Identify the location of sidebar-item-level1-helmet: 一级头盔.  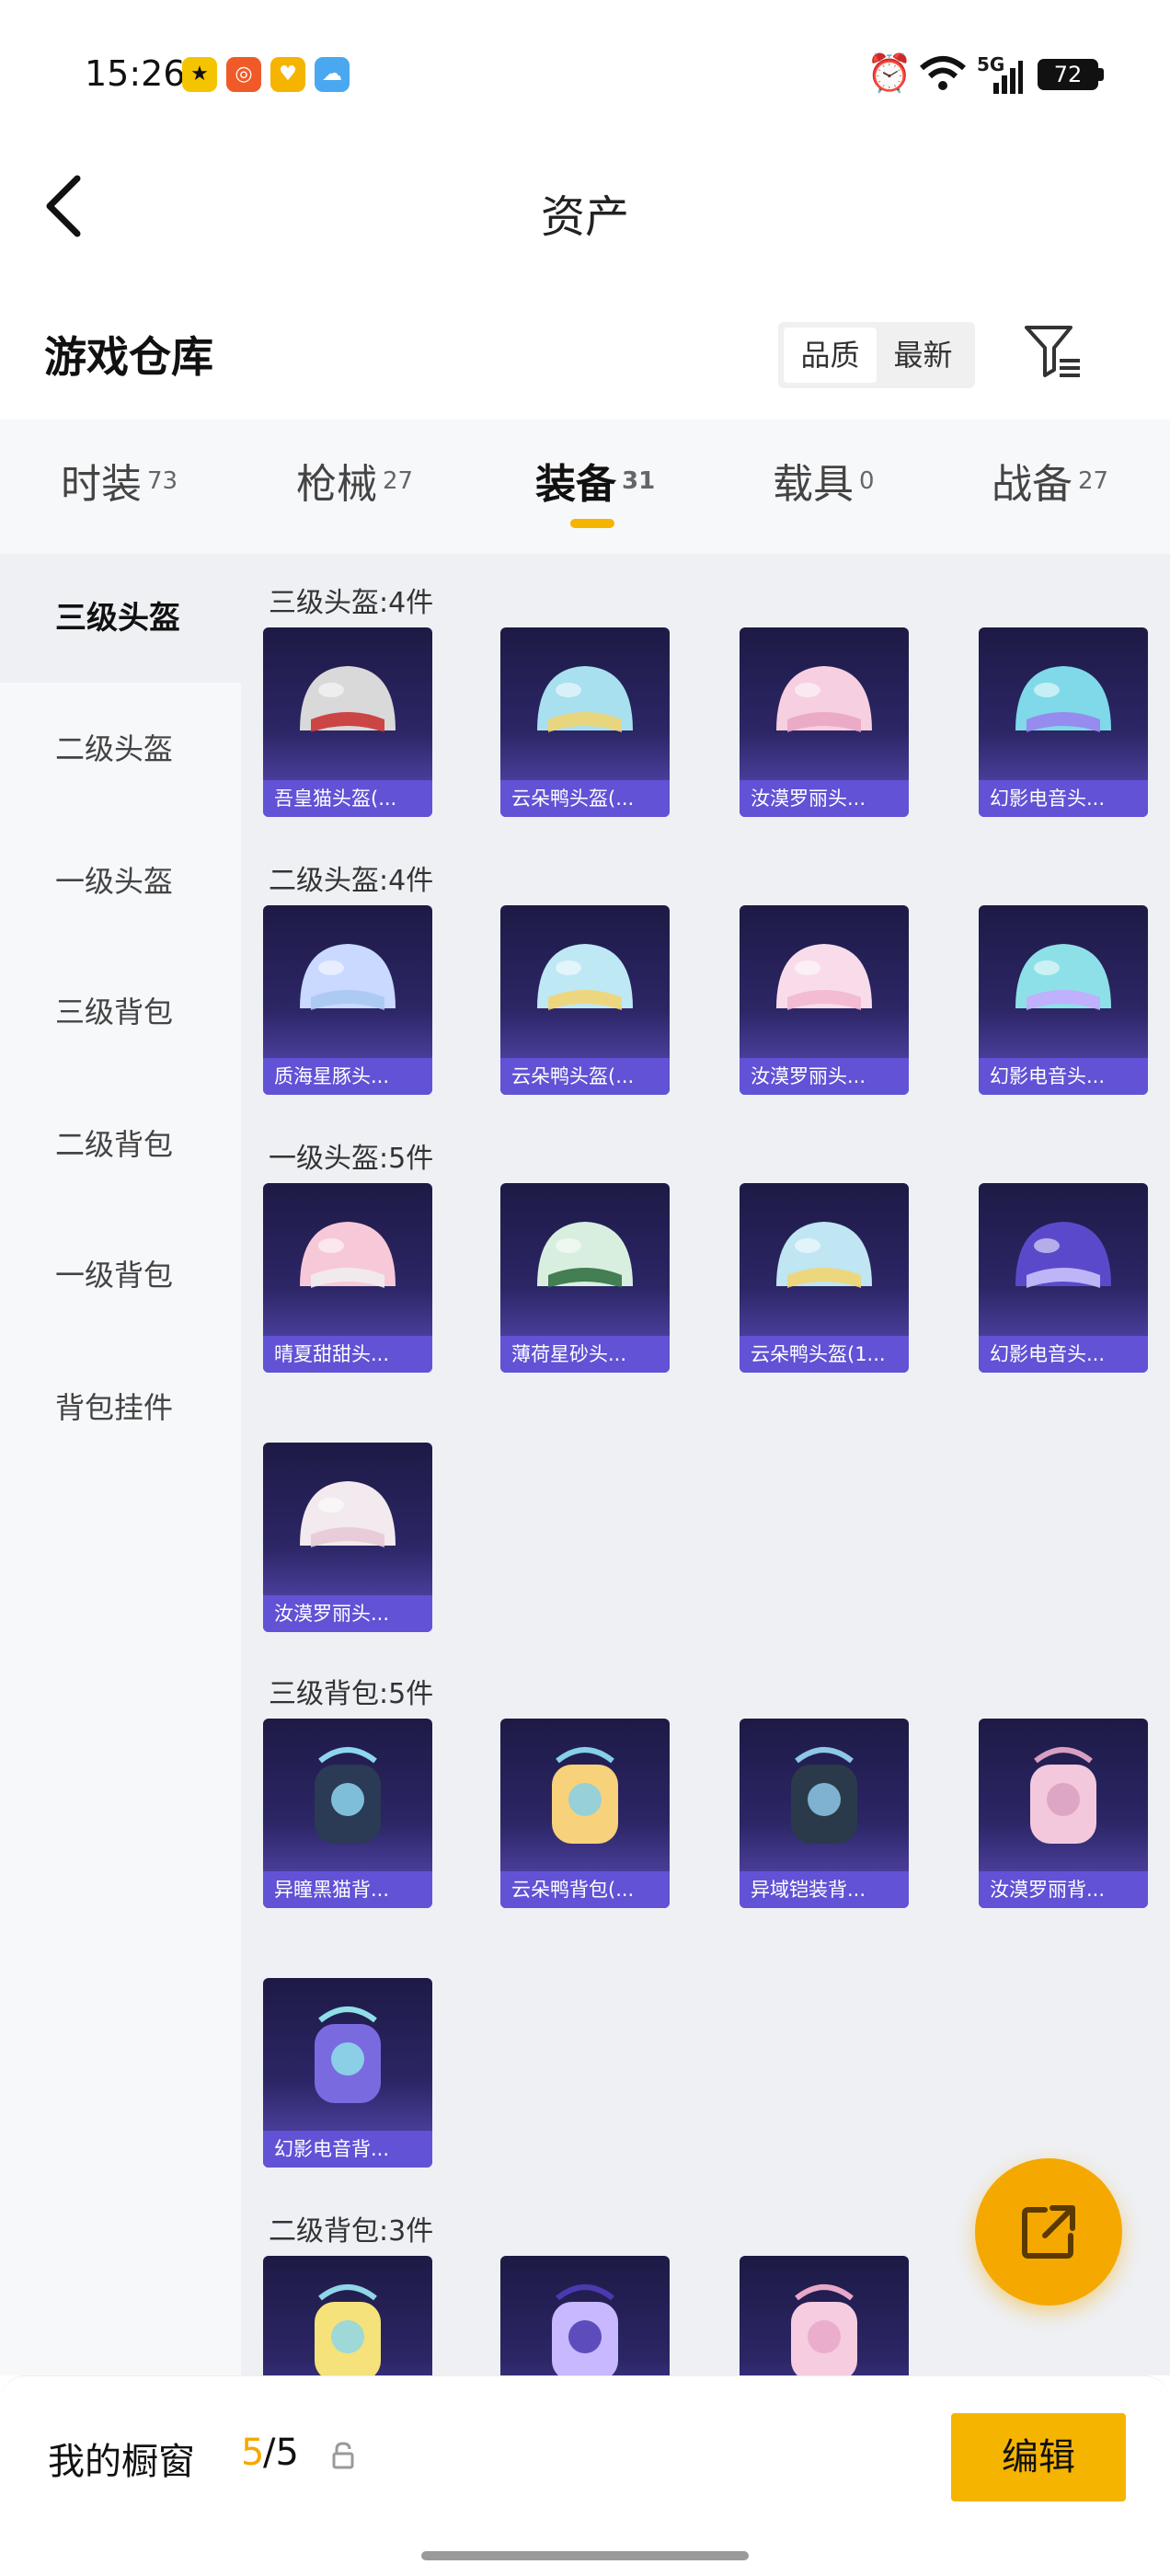
(120, 881).